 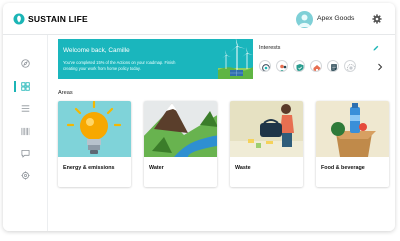 I want to click on area-card-waste: Waste, so click(x=266, y=144).